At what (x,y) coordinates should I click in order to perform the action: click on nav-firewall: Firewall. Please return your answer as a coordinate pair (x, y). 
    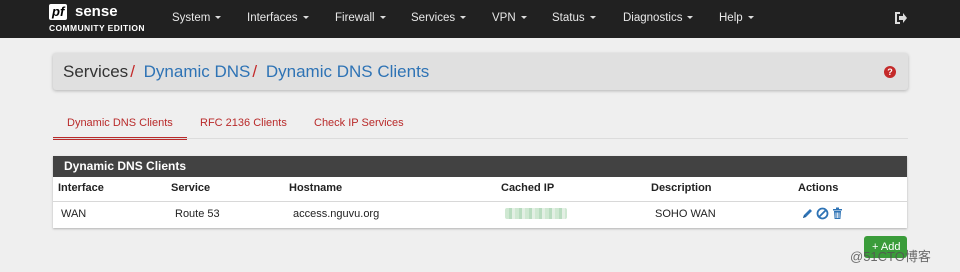
    Looking at the image, I should click on (360, 19).